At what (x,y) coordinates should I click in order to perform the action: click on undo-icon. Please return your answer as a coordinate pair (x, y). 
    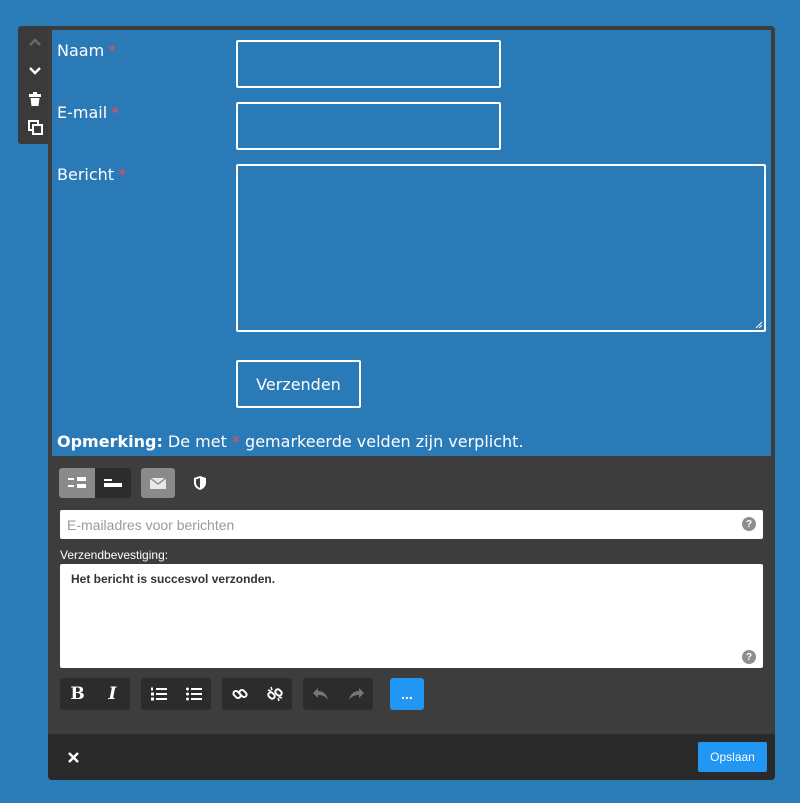
    Looking at the image, I should click on (320, 694).